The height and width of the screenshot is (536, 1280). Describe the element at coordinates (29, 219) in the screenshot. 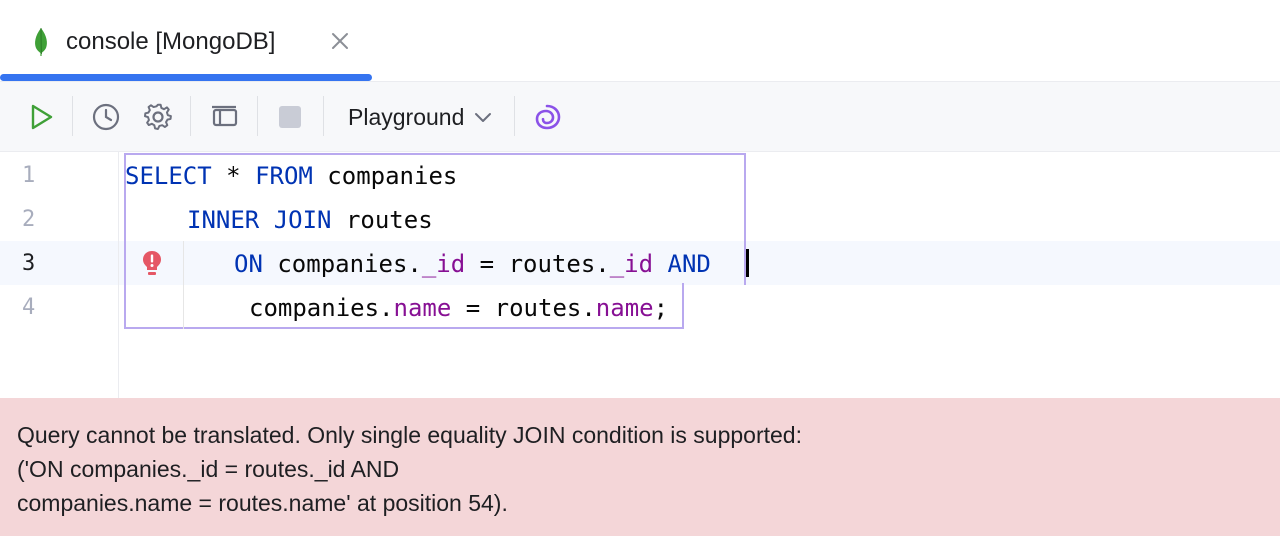

I see `line-number: 2` at that location.